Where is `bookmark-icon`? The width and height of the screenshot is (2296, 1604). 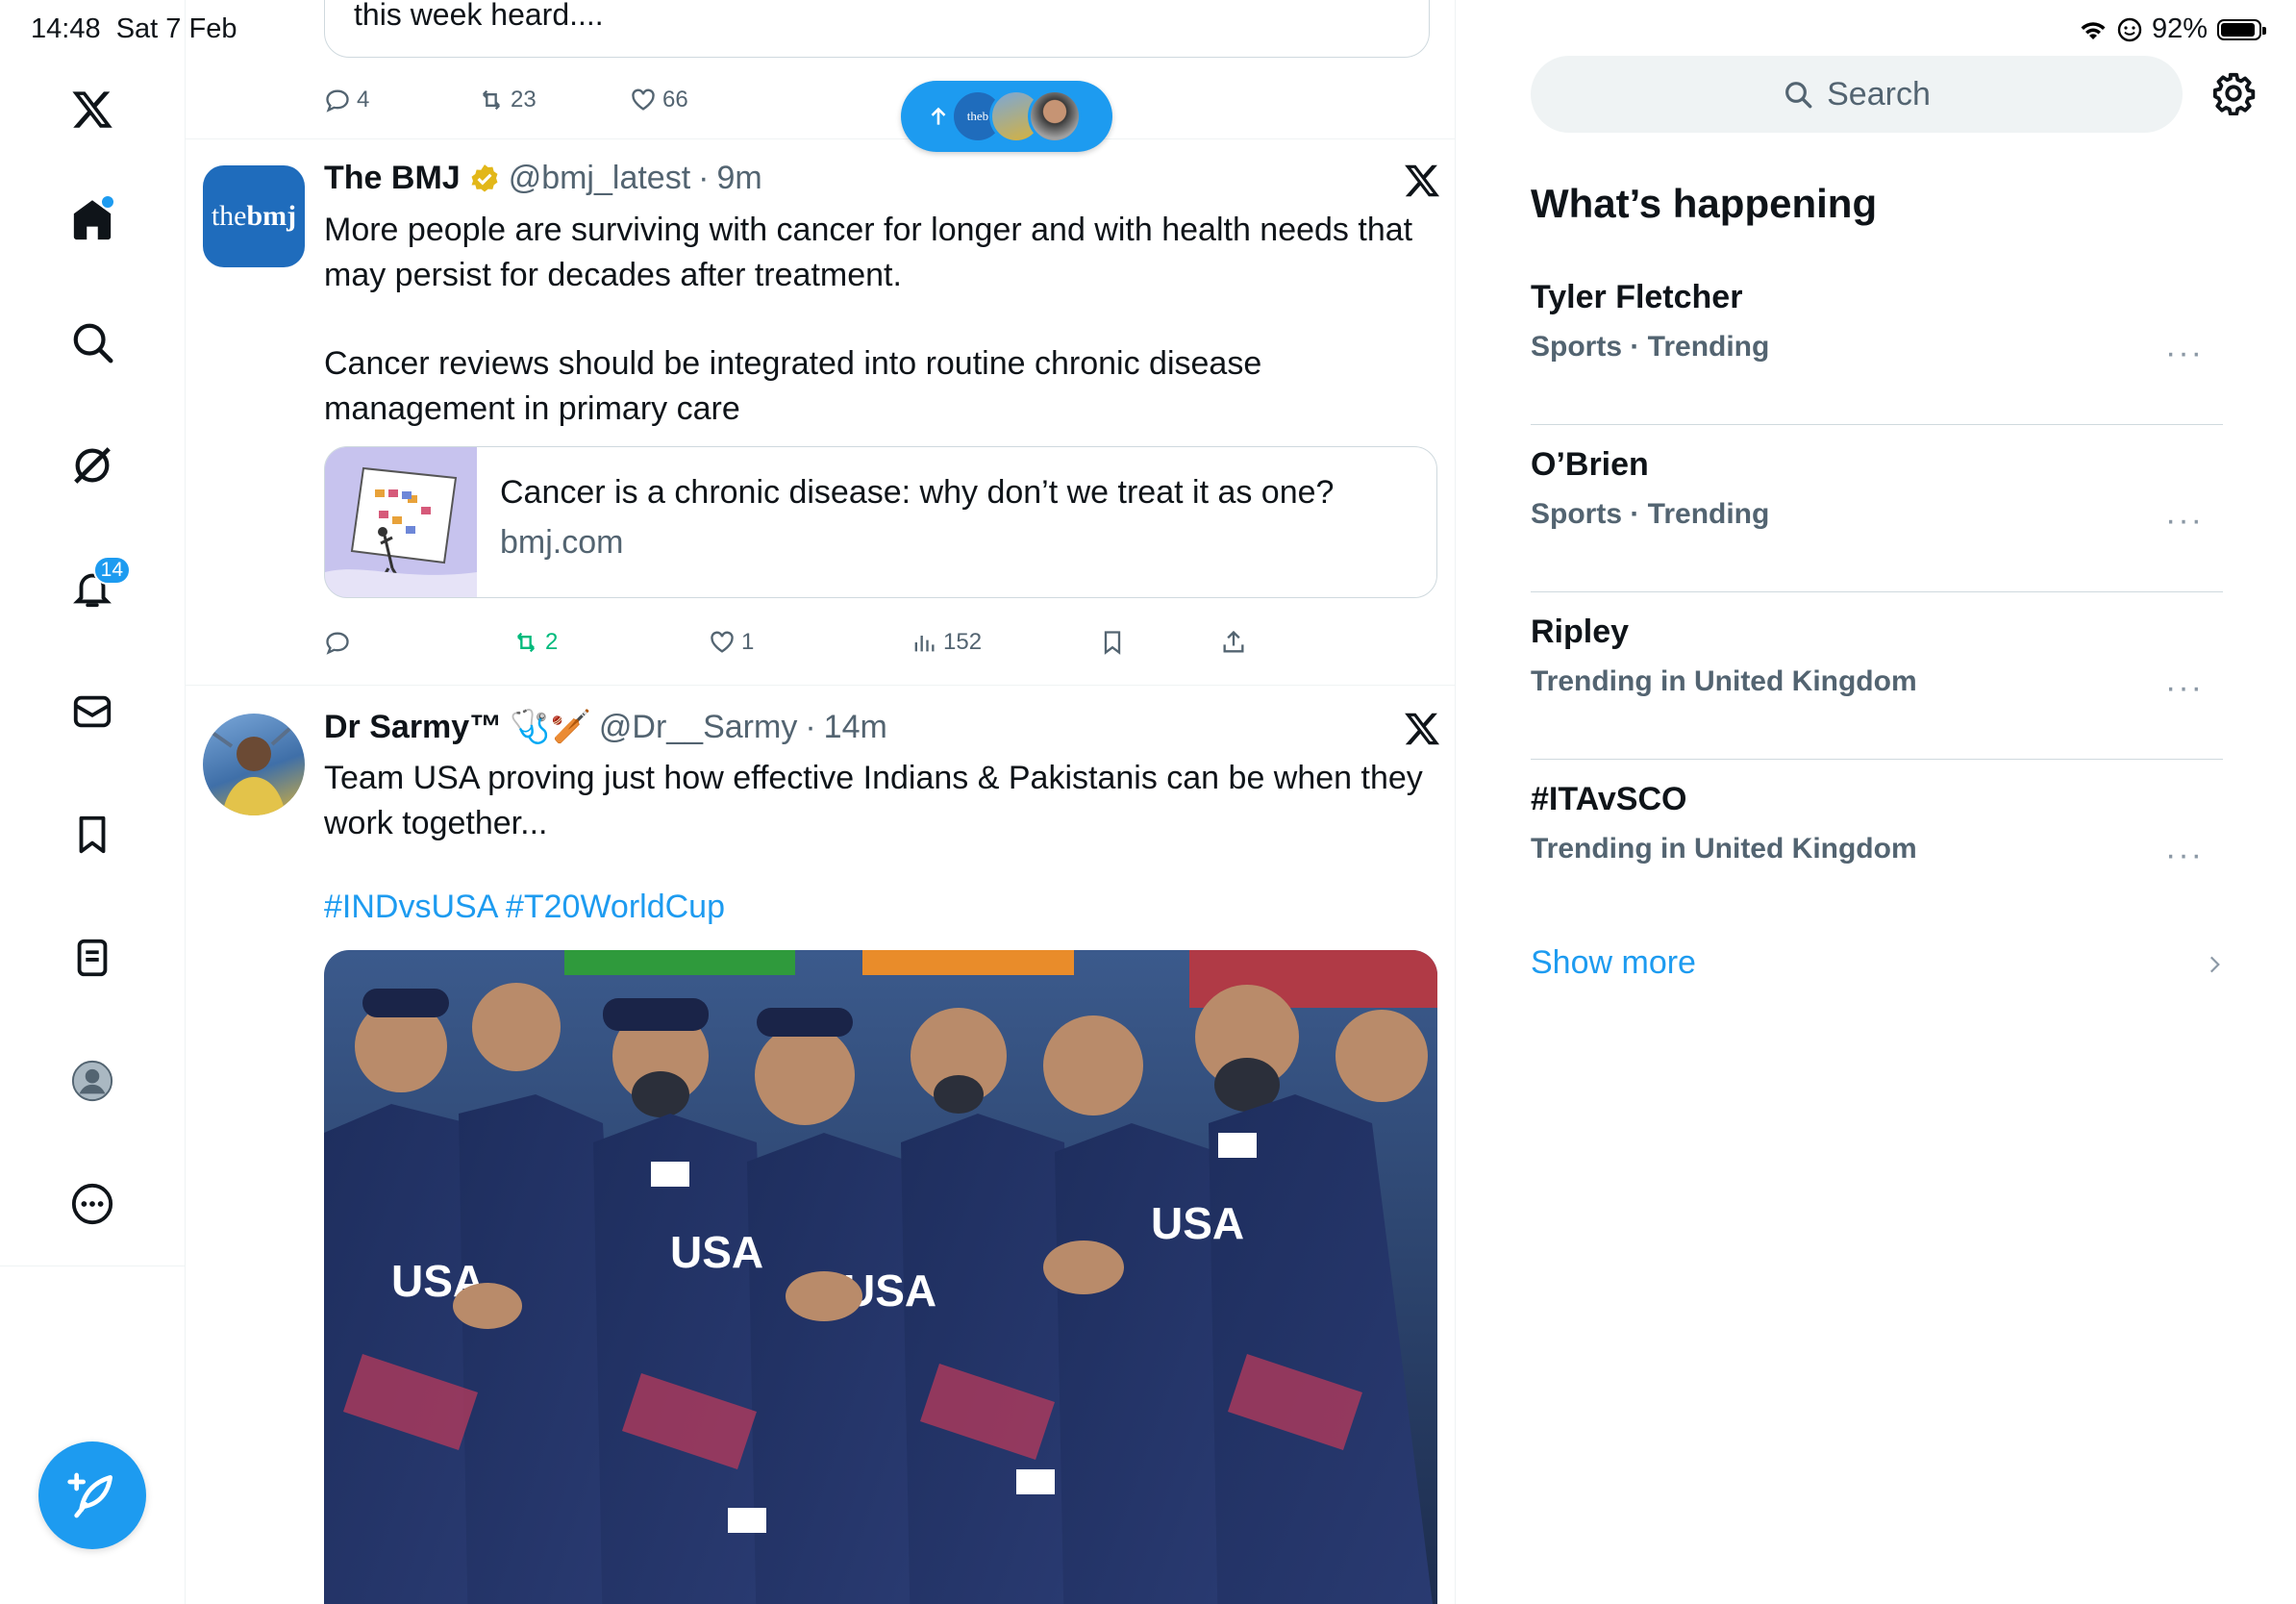 bookmark-icon is located at coordinates (1112, 643).